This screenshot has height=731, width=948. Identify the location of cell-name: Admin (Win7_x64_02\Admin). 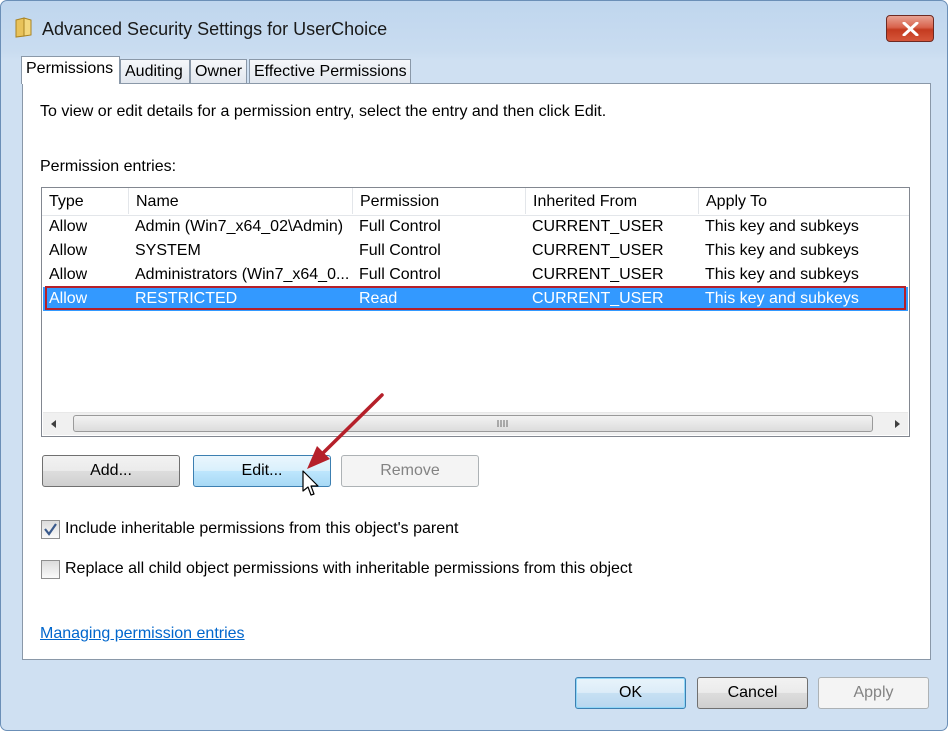
(239, 226).